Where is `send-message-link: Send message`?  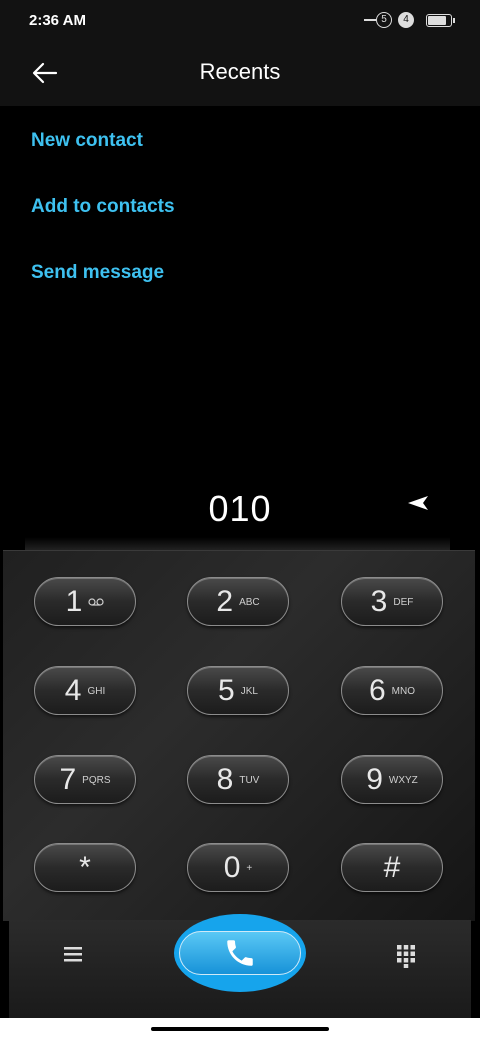 send-message-link: Send message is located at coordinates (103, 291).